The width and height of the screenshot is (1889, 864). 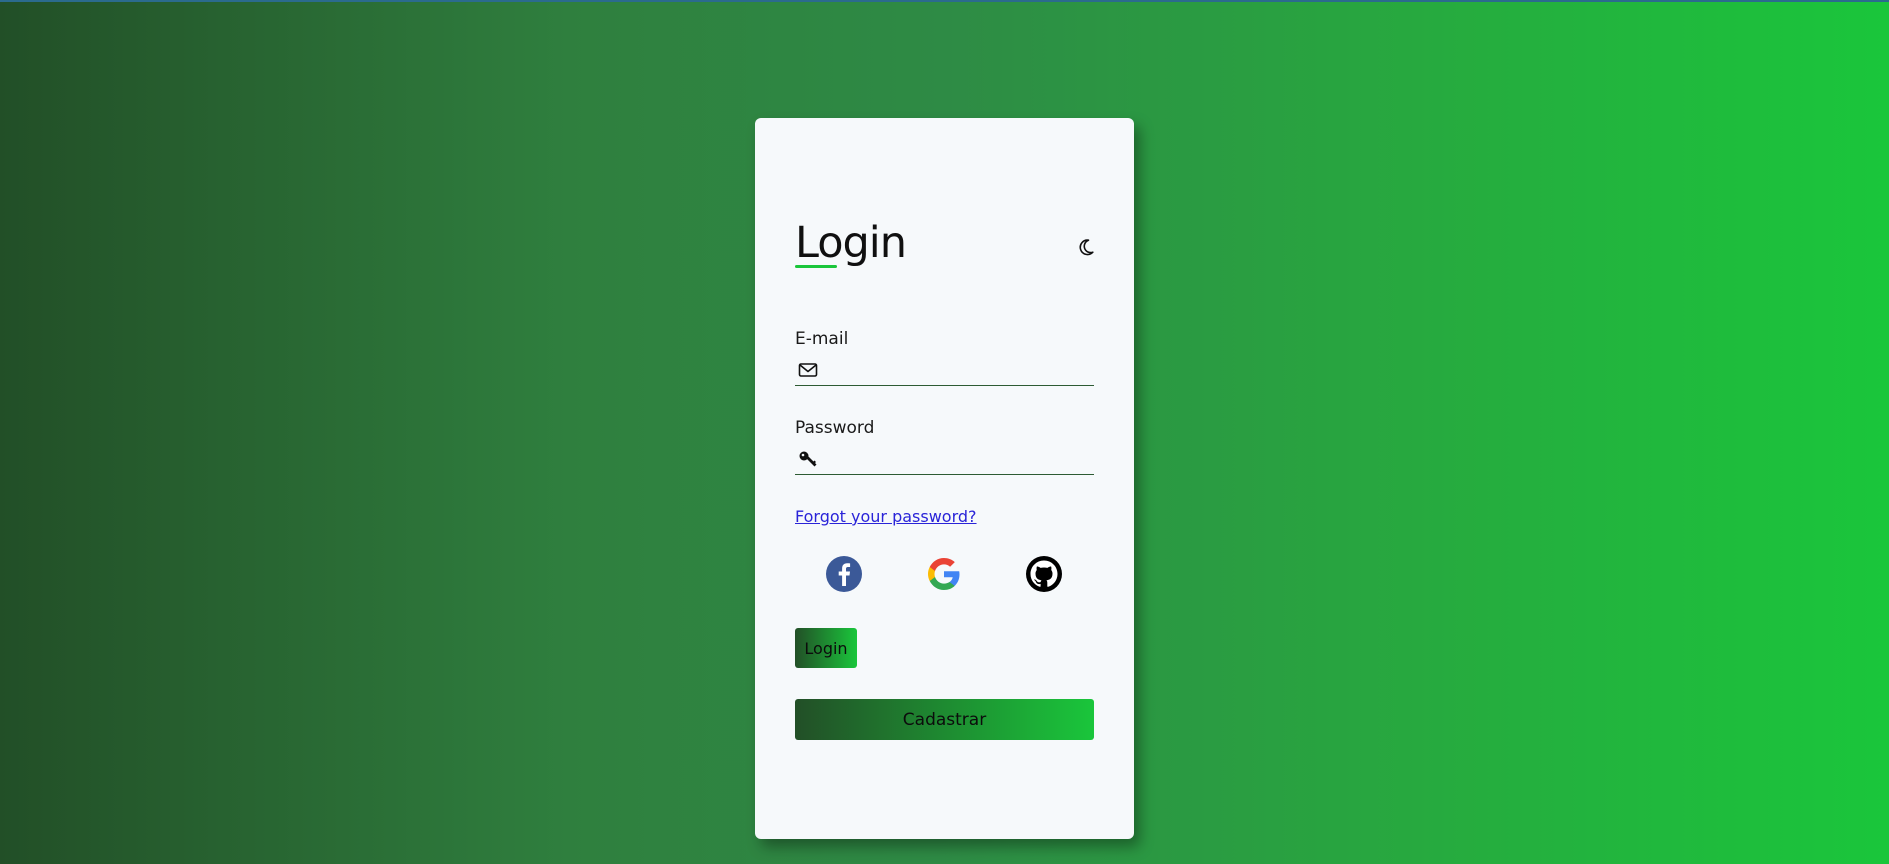 What do you see at coordinates (816, 266) in the screenshot?
I see `title-accent-underline` at bounding box center [816, 266].